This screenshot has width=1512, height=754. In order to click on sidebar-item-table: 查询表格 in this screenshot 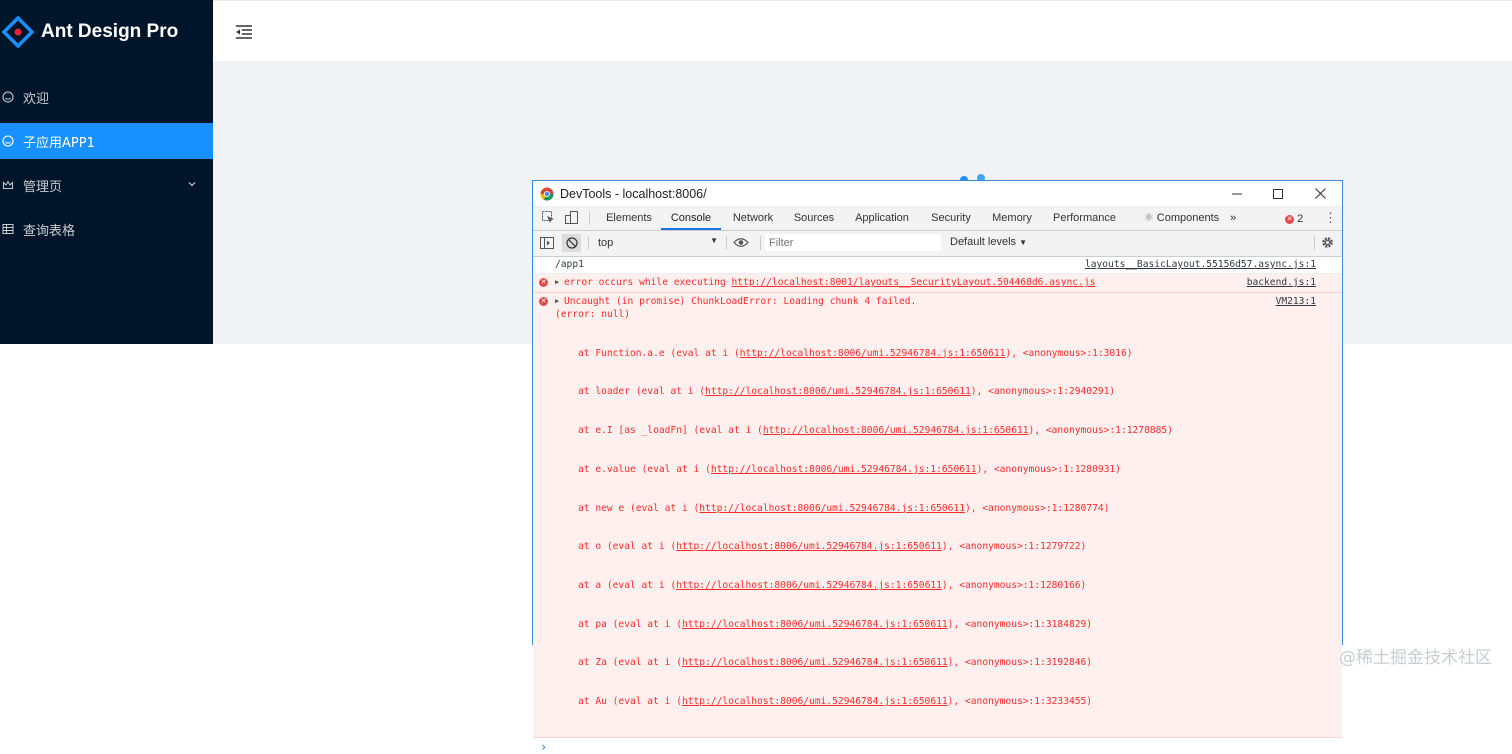, I will do `click(106, 229)`.